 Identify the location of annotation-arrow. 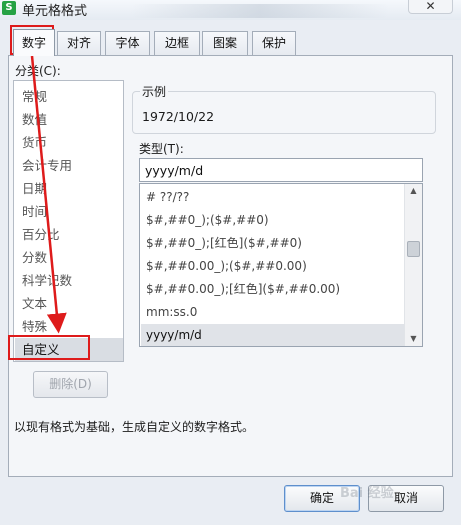
(48, 194).